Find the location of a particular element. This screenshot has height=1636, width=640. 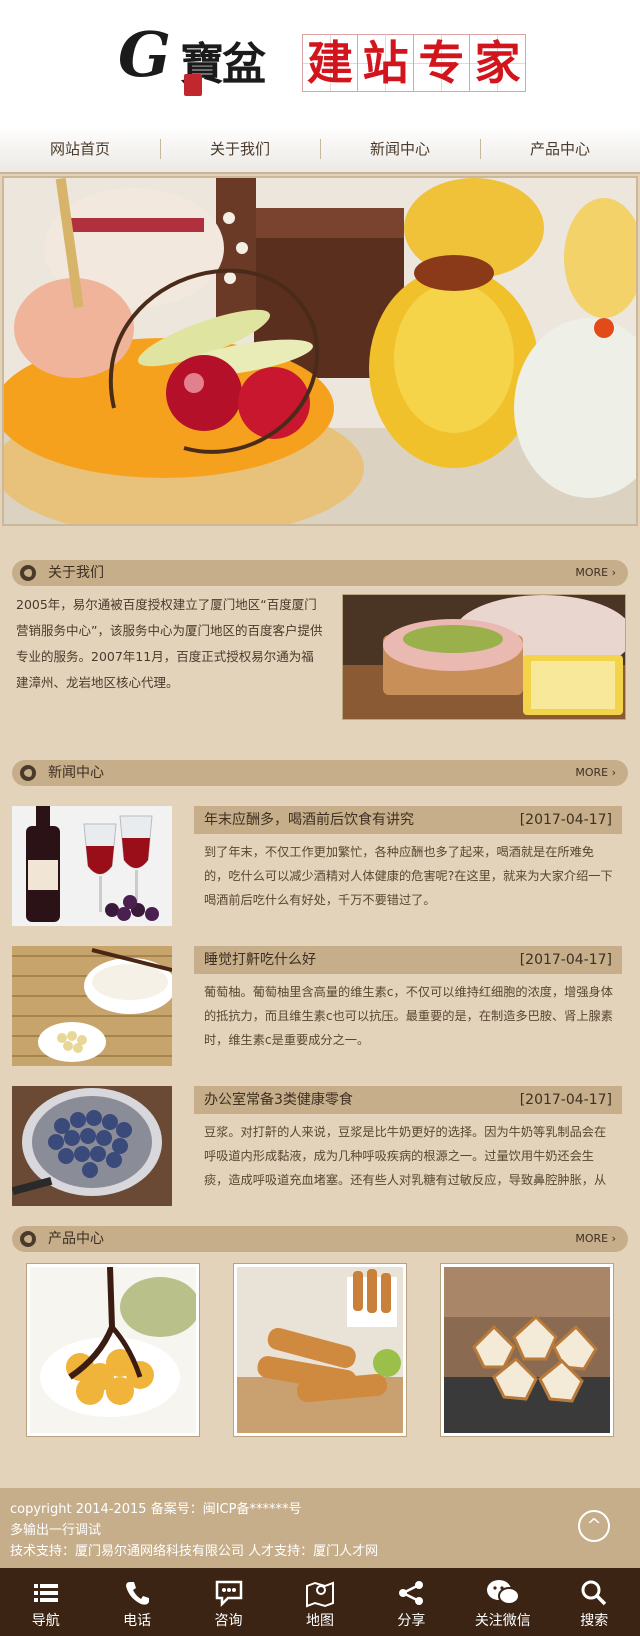

tab-label: 地图 is located at coordinates (319, 1621).